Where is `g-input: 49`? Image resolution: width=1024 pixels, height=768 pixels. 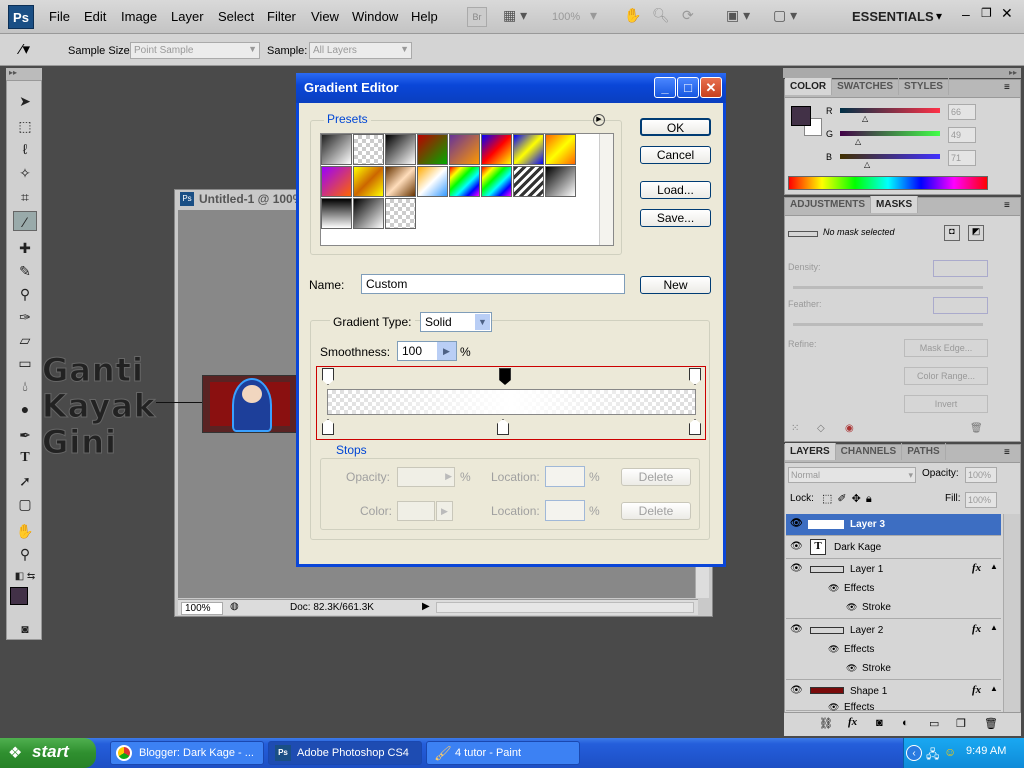 g-input: 49 is located at coordinates (962, 135).